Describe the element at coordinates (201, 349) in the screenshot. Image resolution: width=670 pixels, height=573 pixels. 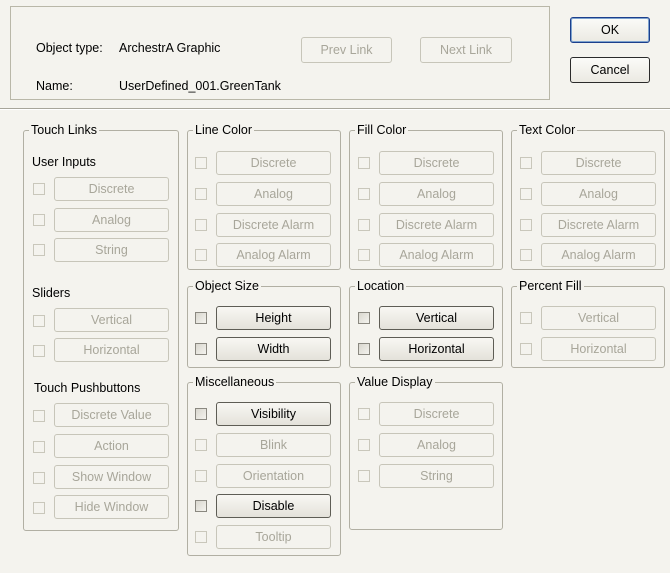
I see `object-size-width-checkbox` at that location.